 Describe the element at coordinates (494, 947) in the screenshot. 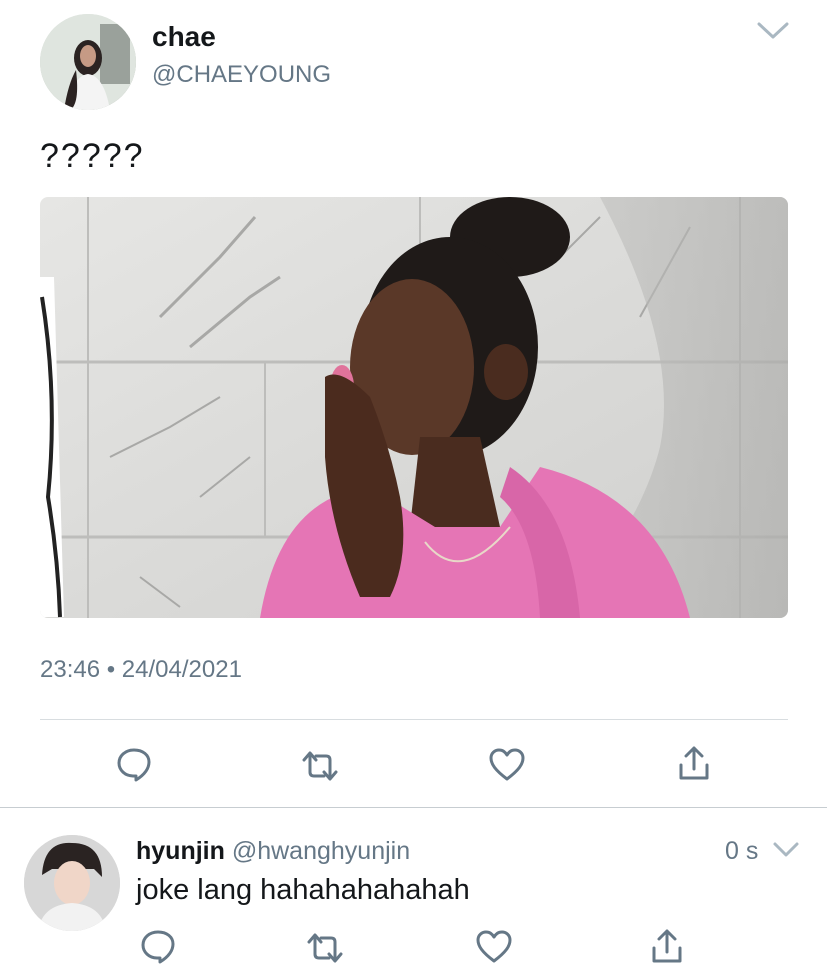

I see `reply-like-icon` at that location.